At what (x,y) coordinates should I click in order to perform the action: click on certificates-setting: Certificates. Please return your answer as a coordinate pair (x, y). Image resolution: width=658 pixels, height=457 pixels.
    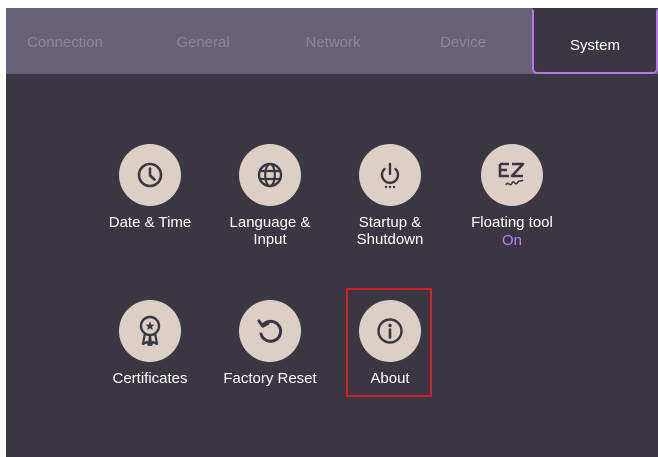
    Looking at the image, I should click on (150, 343).